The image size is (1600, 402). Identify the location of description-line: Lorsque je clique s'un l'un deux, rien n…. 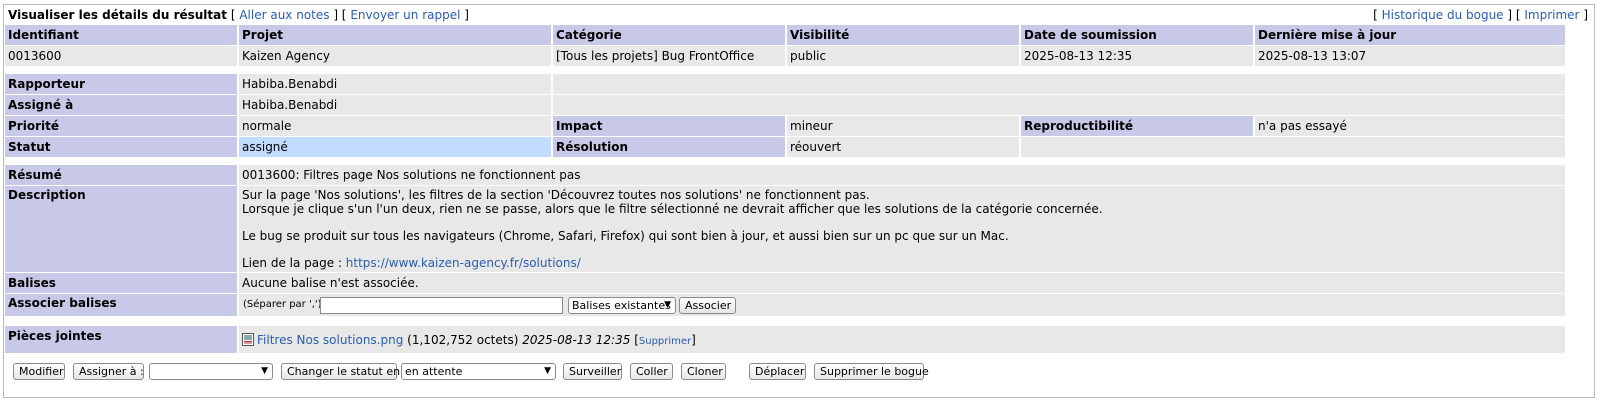
(672, 208).